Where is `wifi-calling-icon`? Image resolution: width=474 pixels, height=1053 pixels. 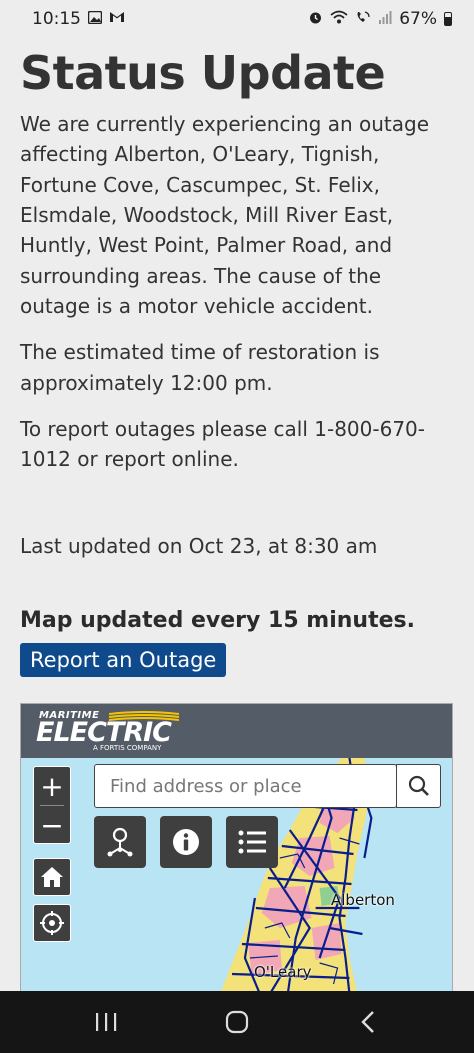 wifi-calling-icon is located at coordinates (363, 19).